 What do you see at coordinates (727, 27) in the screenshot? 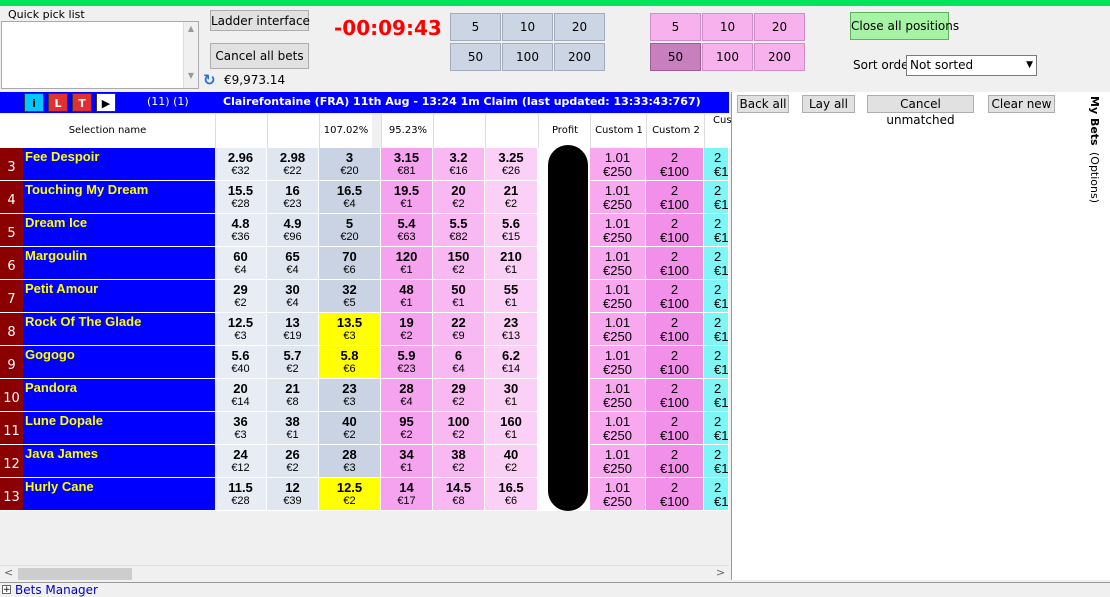
I see `lay-stake-button: 10` at bounding box center [727, 27].